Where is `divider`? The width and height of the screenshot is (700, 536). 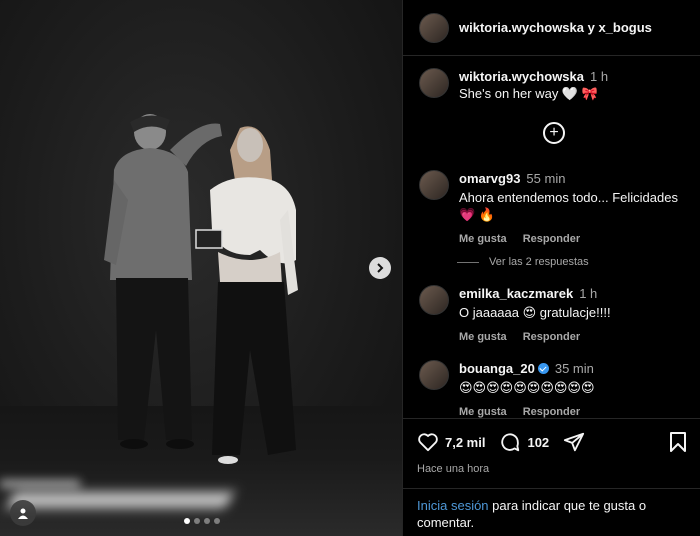 divider is located at coordinates (468, 262).